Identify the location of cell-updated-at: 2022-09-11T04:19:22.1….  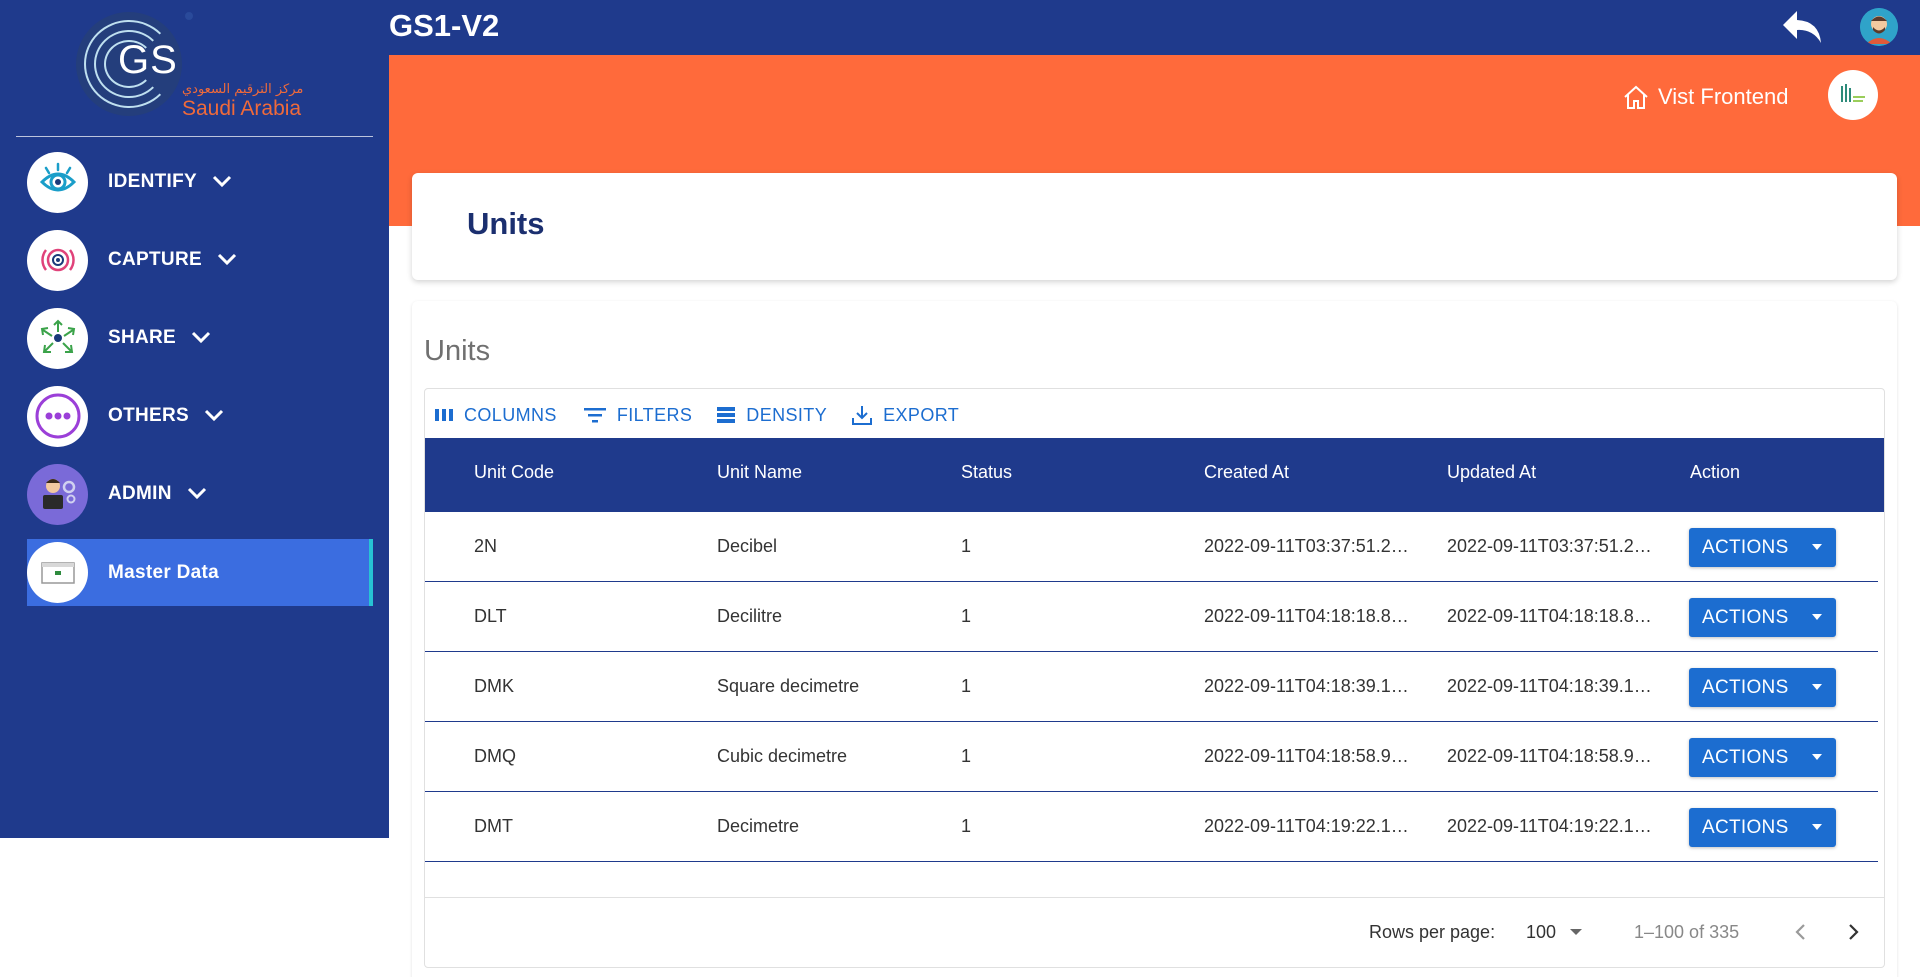
(1549, 826).